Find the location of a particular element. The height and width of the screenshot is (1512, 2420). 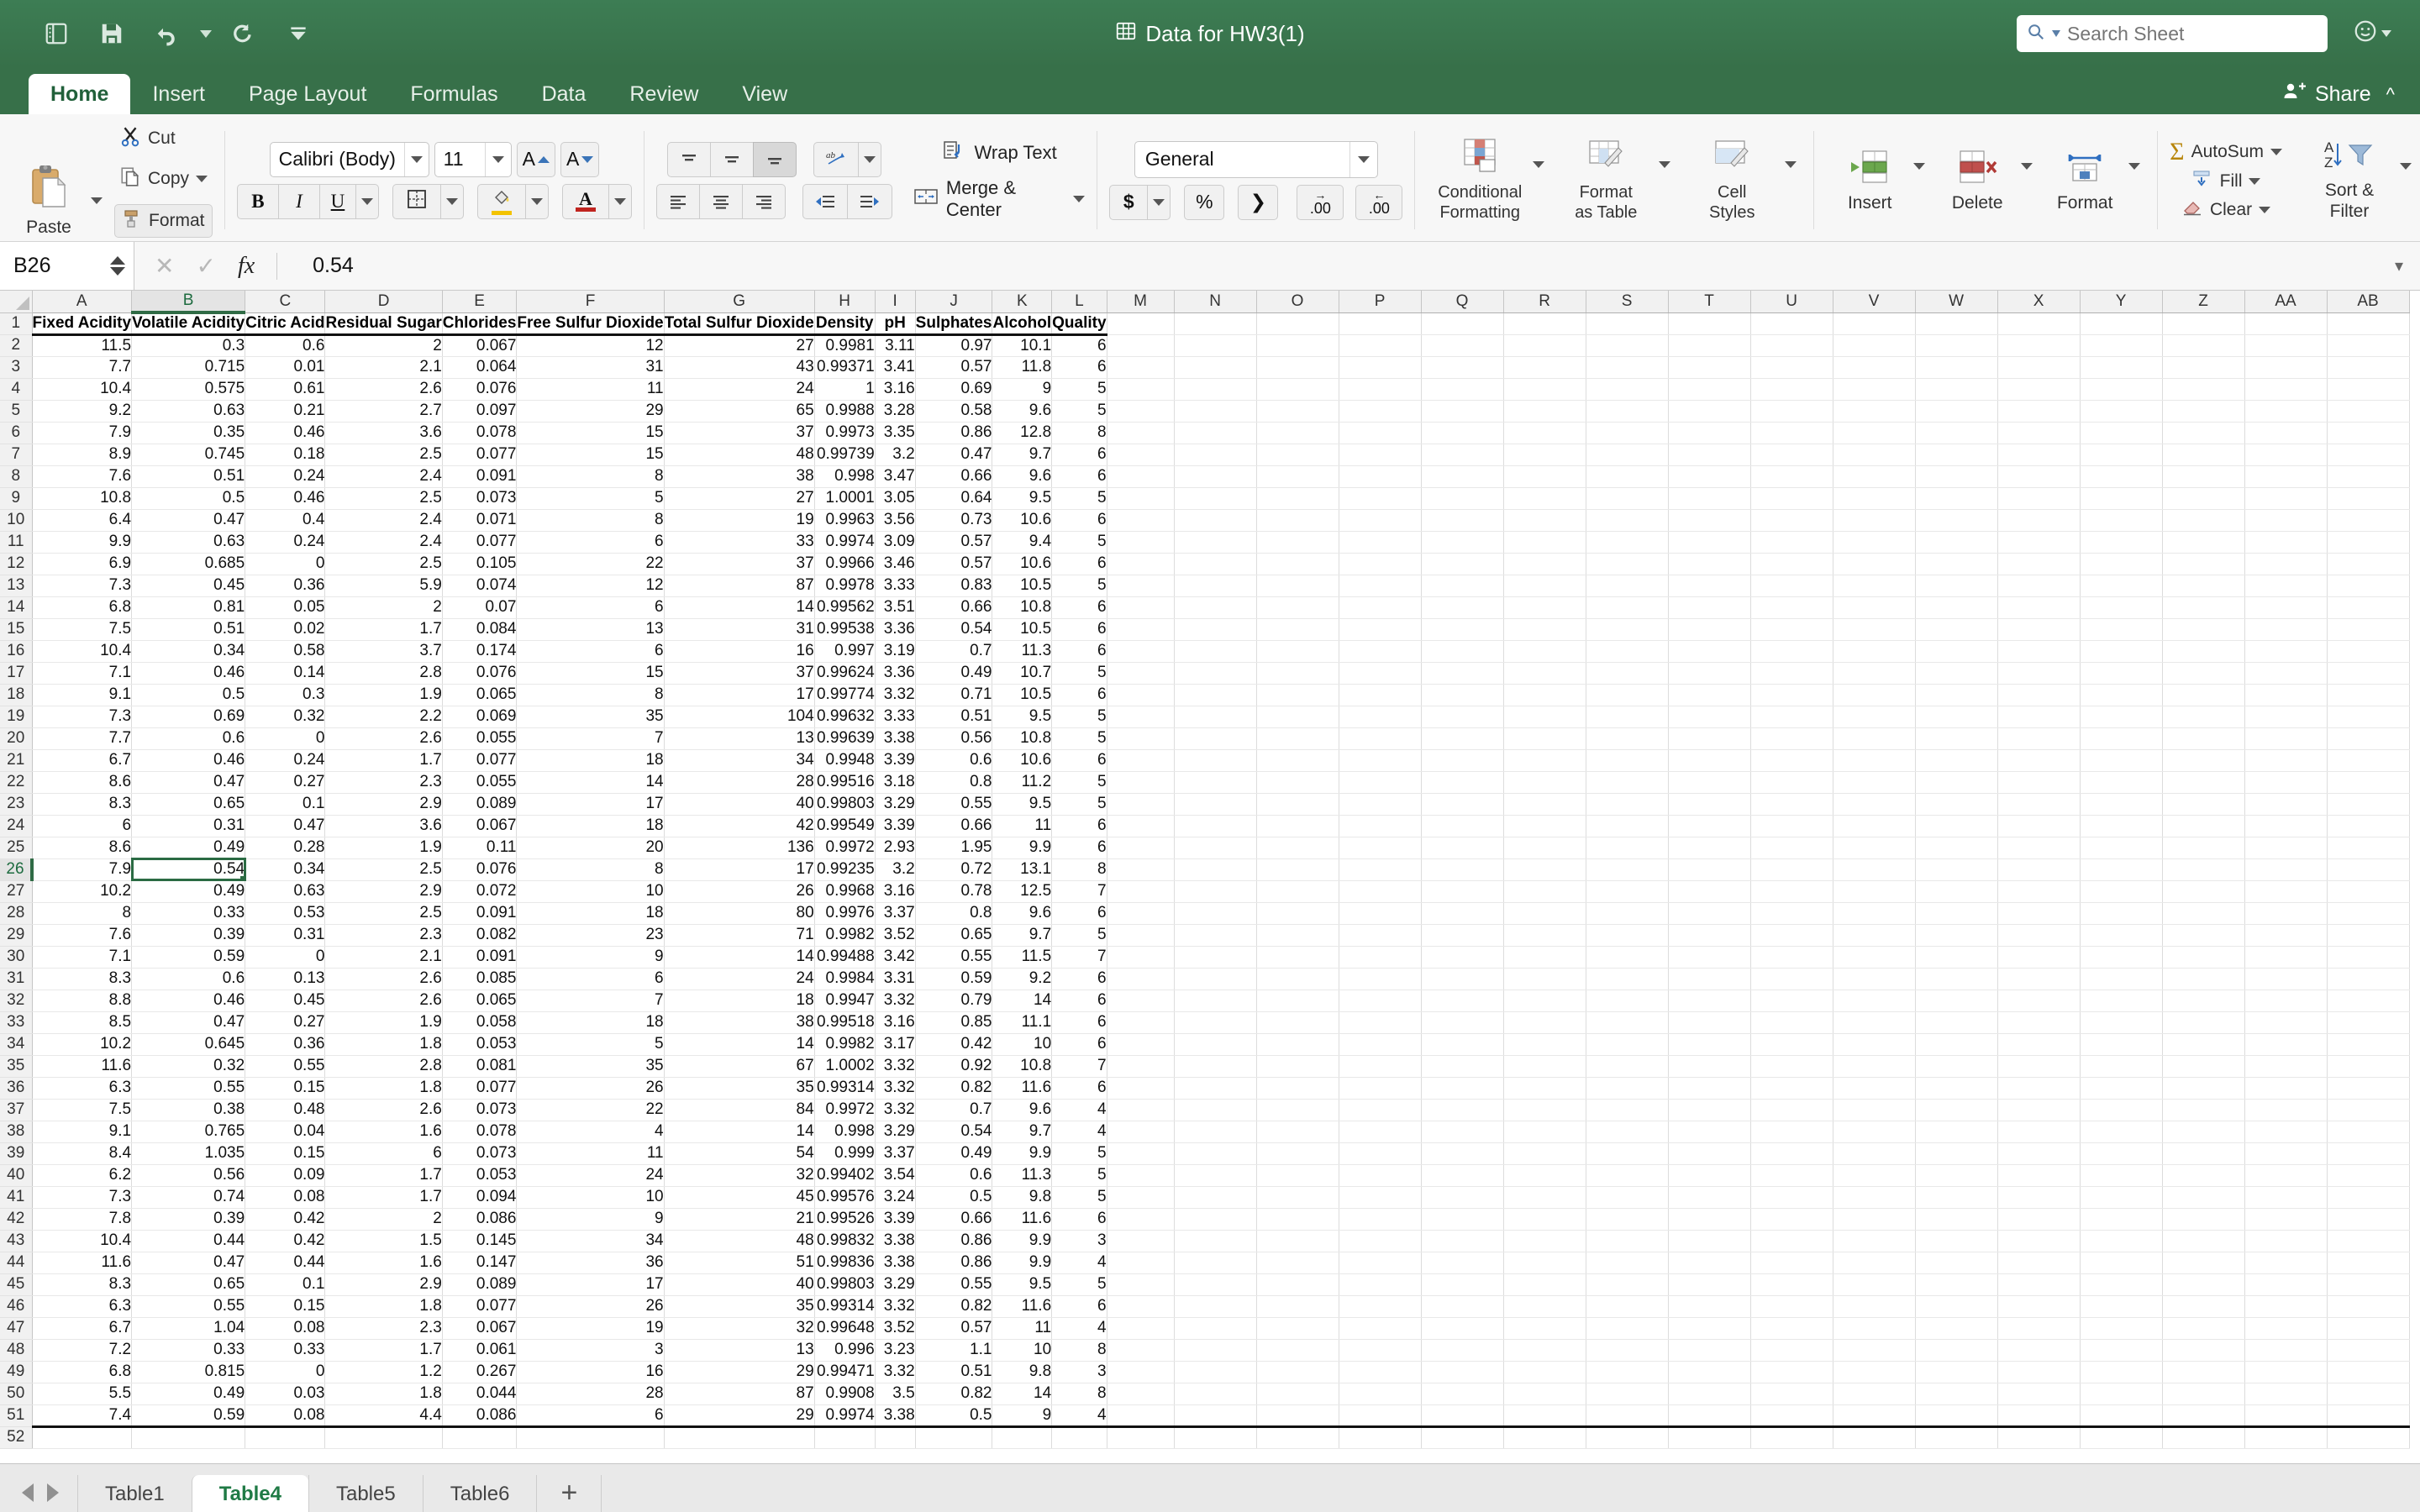

fill-color-button is located at coordinates (501, 201).